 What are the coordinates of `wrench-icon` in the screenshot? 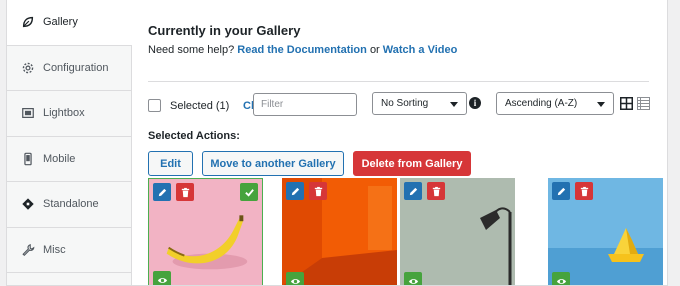 It's located at (28, 249).